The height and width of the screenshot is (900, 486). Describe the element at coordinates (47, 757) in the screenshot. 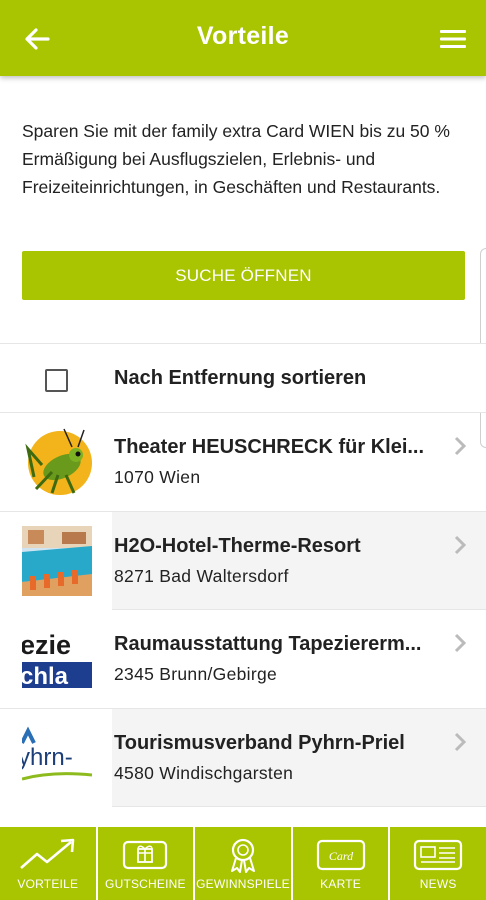

I see `logo-text: yhrn-` at that location.